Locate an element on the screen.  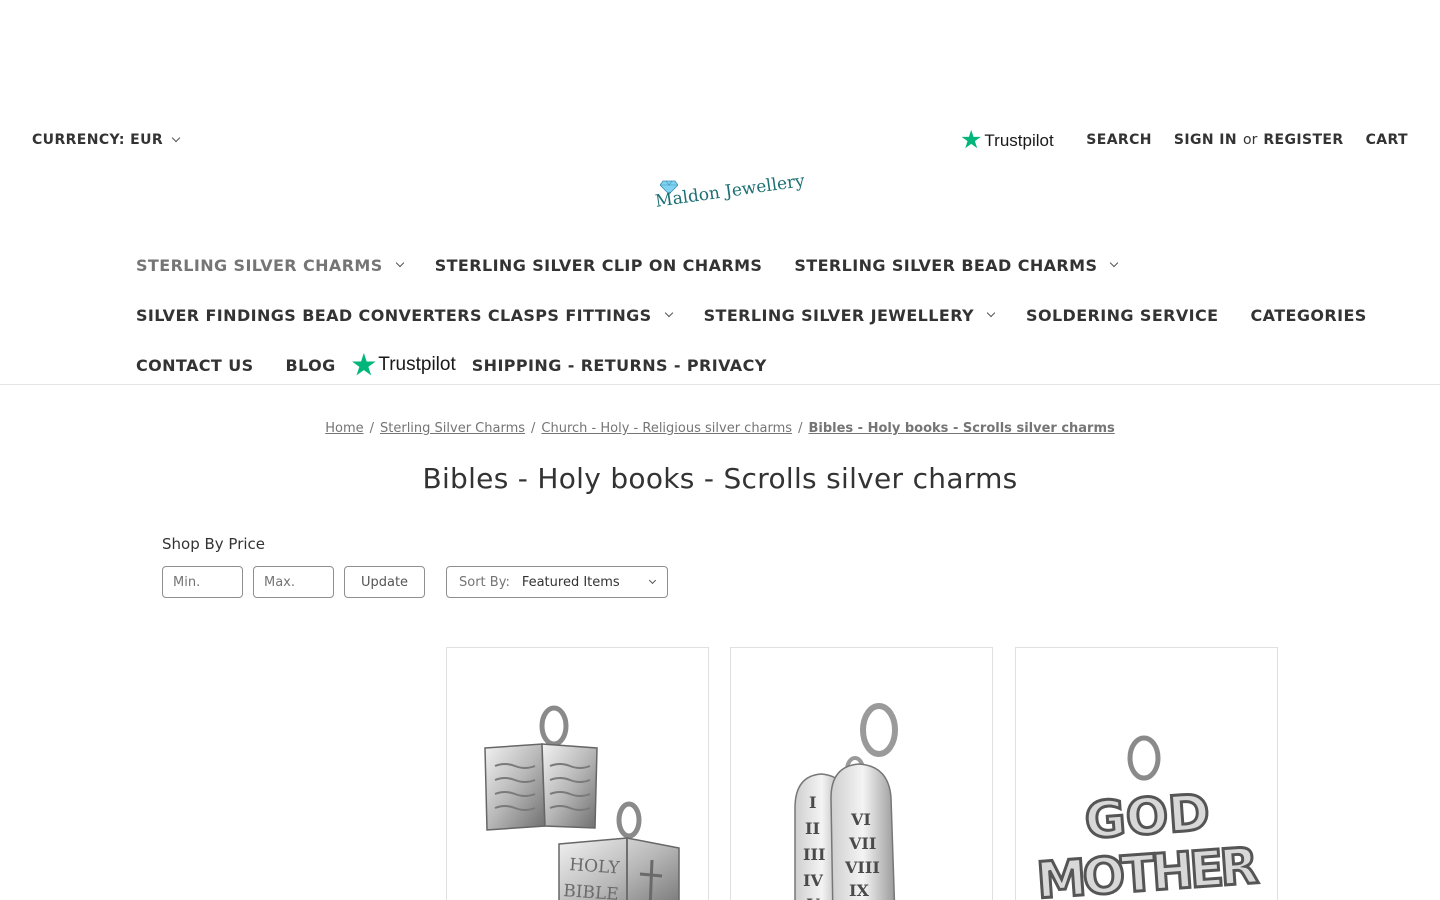
nav-item-contact-us: CONTACT US is located at coordinates (195, 365).